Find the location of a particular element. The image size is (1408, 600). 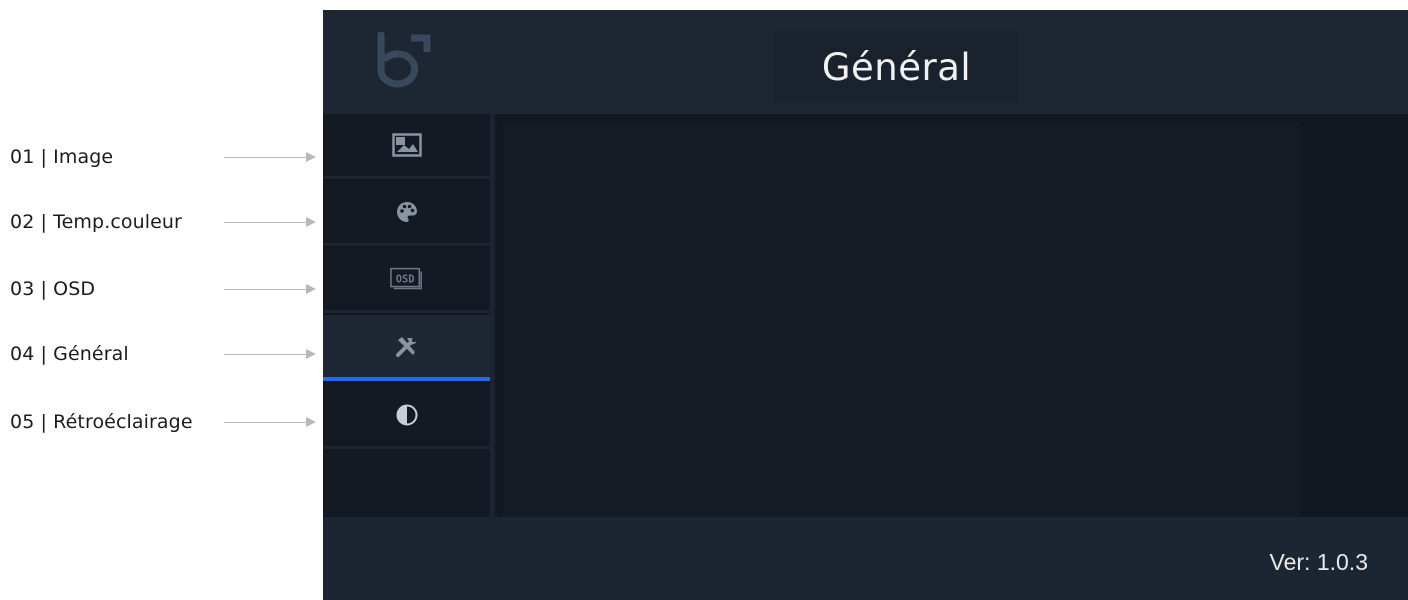

annotation-retroeclairage: 05 | Rétroéclairage is located at coordinates (163, 422).